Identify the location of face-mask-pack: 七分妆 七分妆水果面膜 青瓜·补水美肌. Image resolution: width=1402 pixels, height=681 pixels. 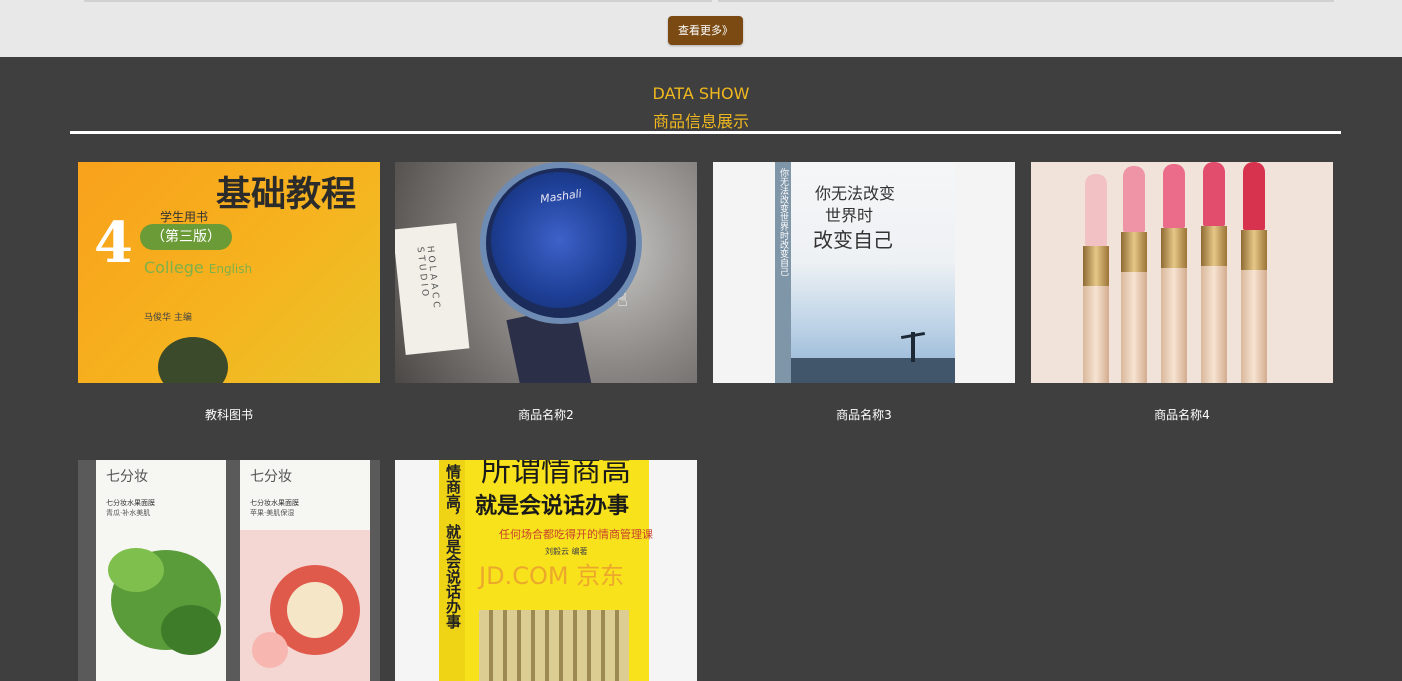
(161, 570).